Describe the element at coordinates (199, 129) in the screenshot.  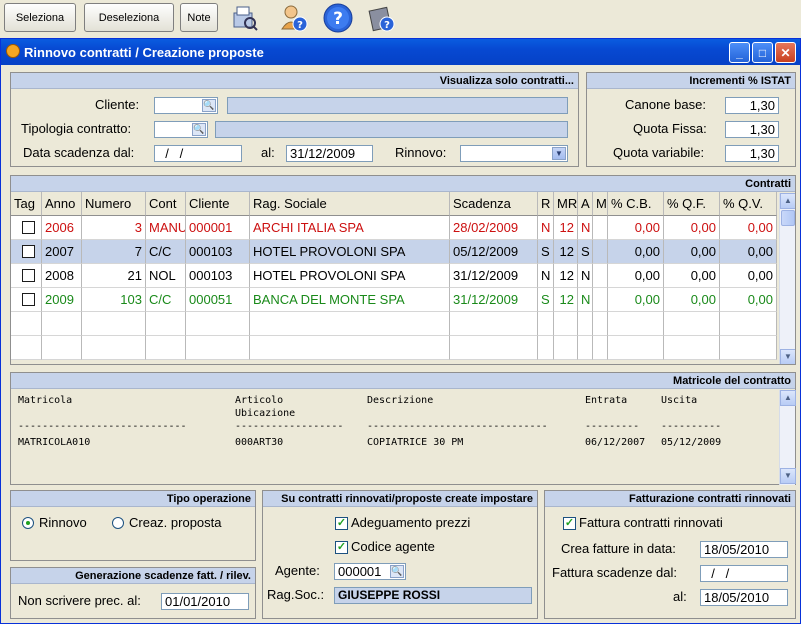
I see `tipologia-search-icon: 🔍` at that location.